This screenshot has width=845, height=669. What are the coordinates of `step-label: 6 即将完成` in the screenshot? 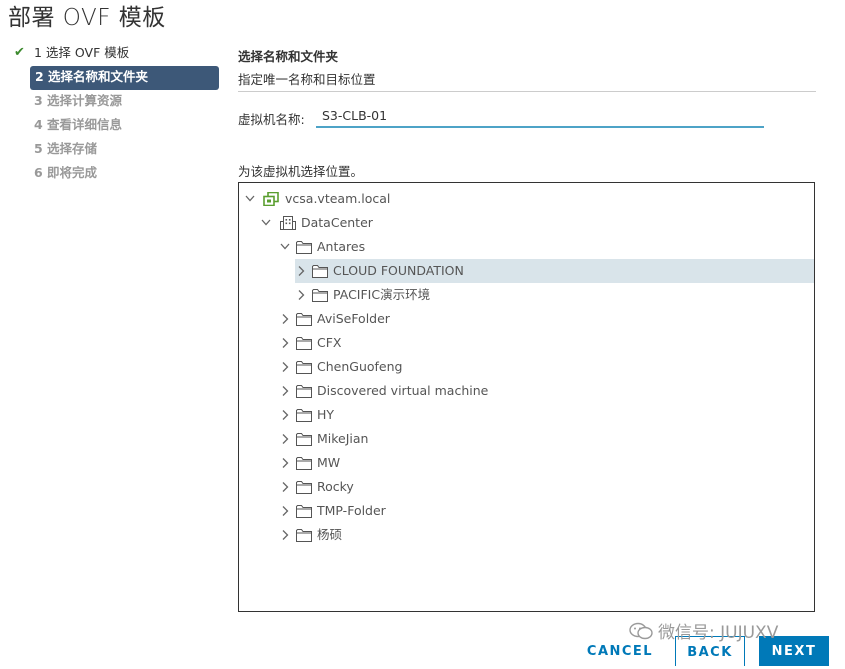 It's located at (66, 172).